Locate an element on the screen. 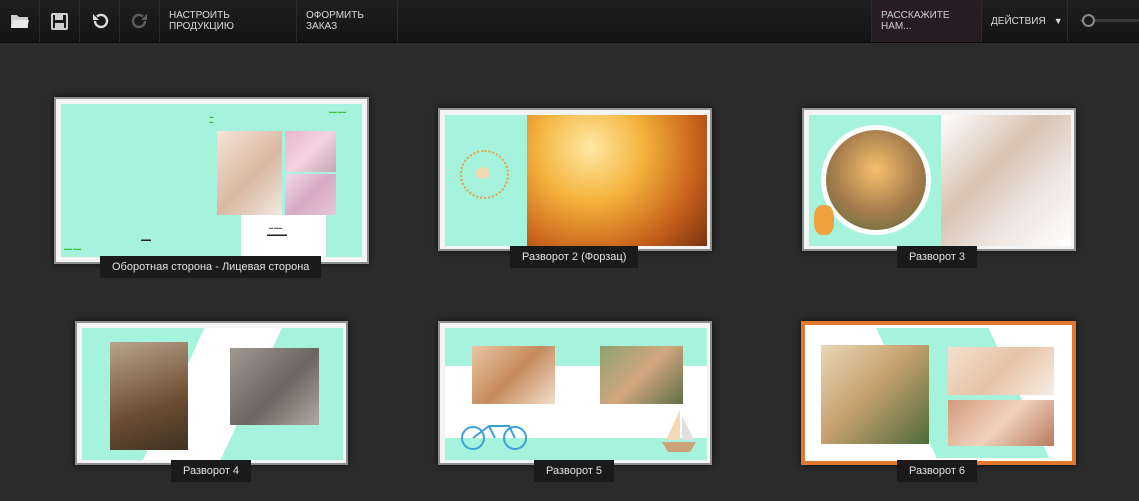 Image resolution: width=1139 pixels, height=501 pixels. spread-label: Разворот 5 is located at coordinates (574, 471).